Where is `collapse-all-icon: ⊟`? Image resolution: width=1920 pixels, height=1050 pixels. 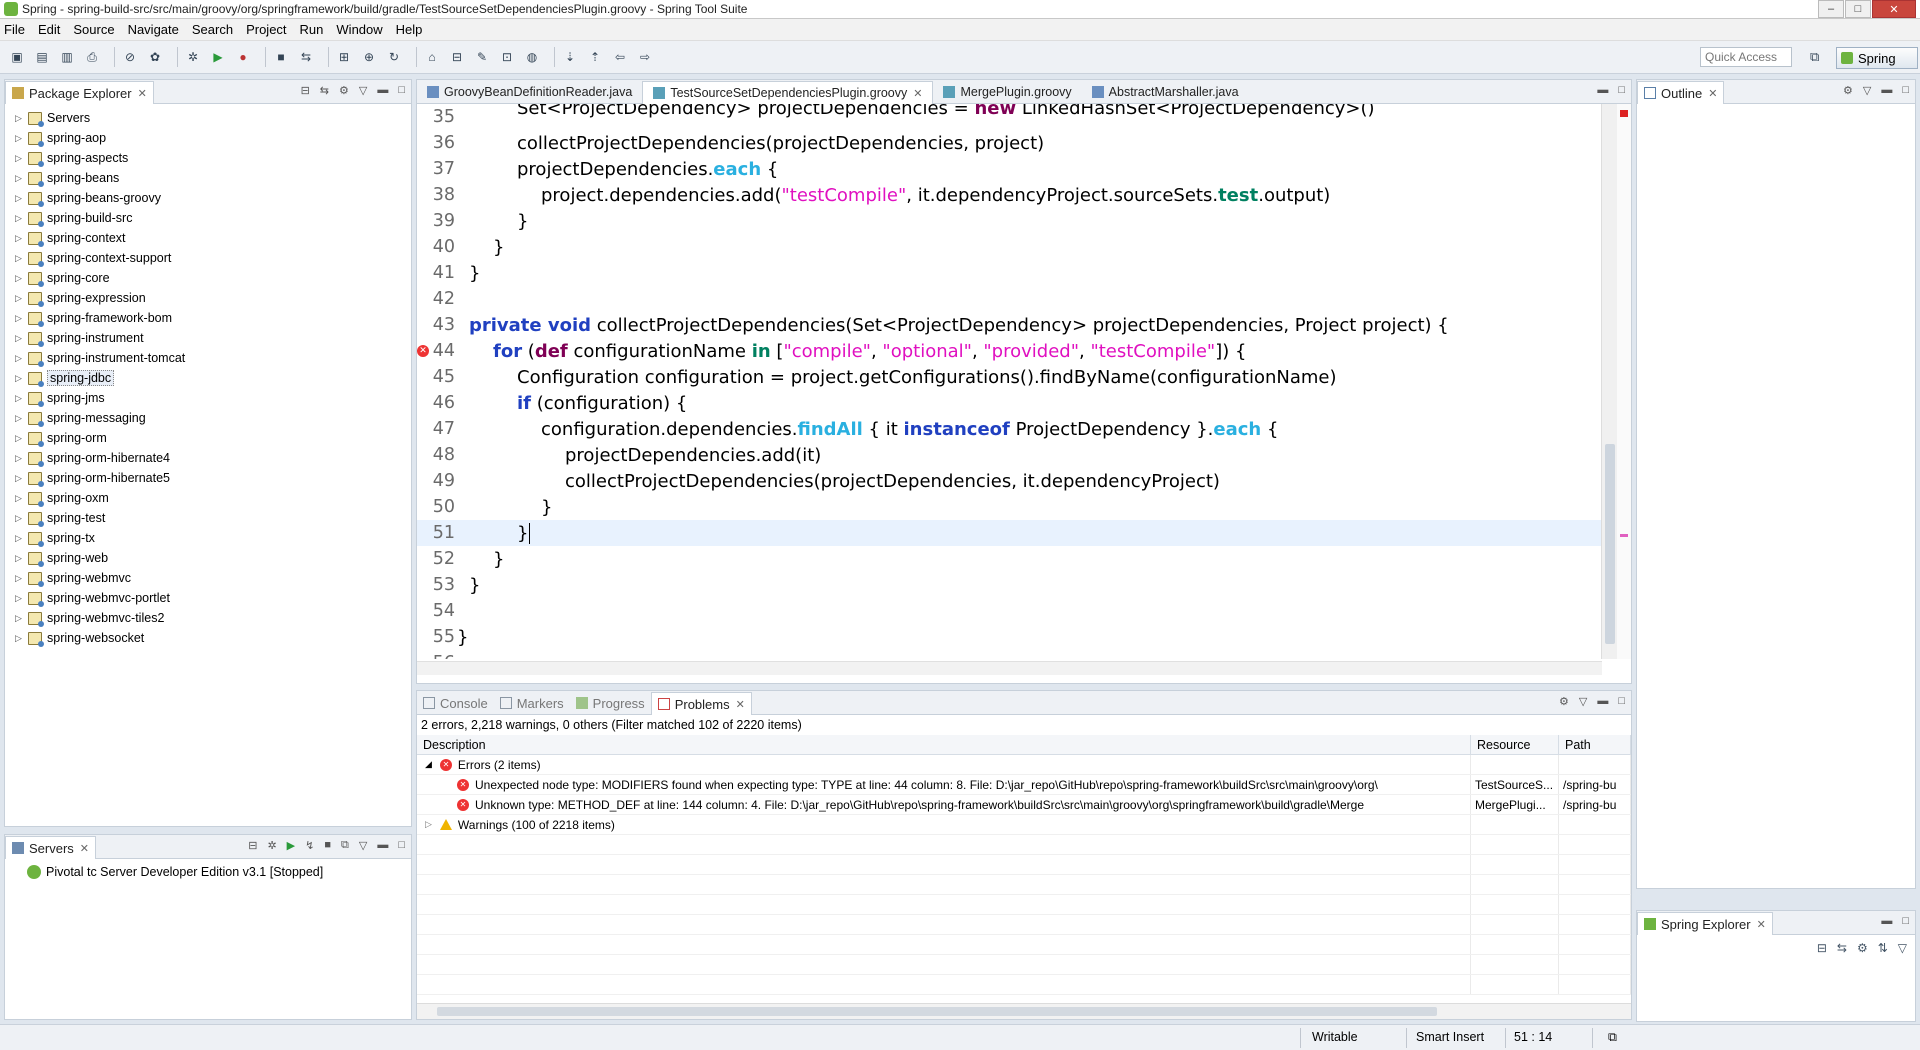
collapse-all-icon: ⊟ is located at coordinates (1822, 948).